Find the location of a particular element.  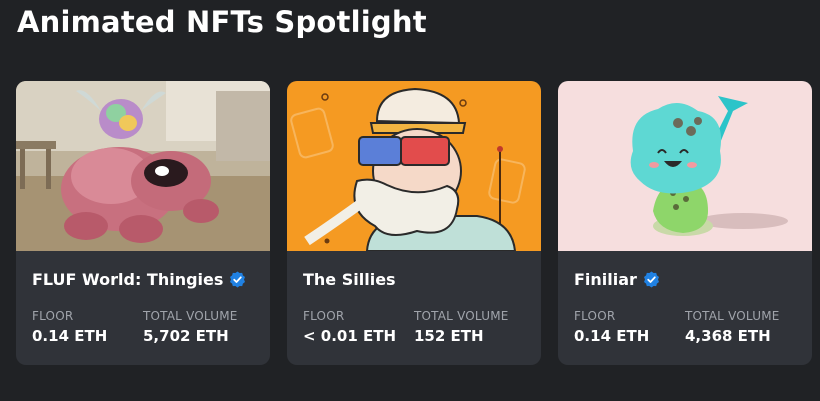

floor-value: < 0.01 ETH is located at coordinates (350, 336).